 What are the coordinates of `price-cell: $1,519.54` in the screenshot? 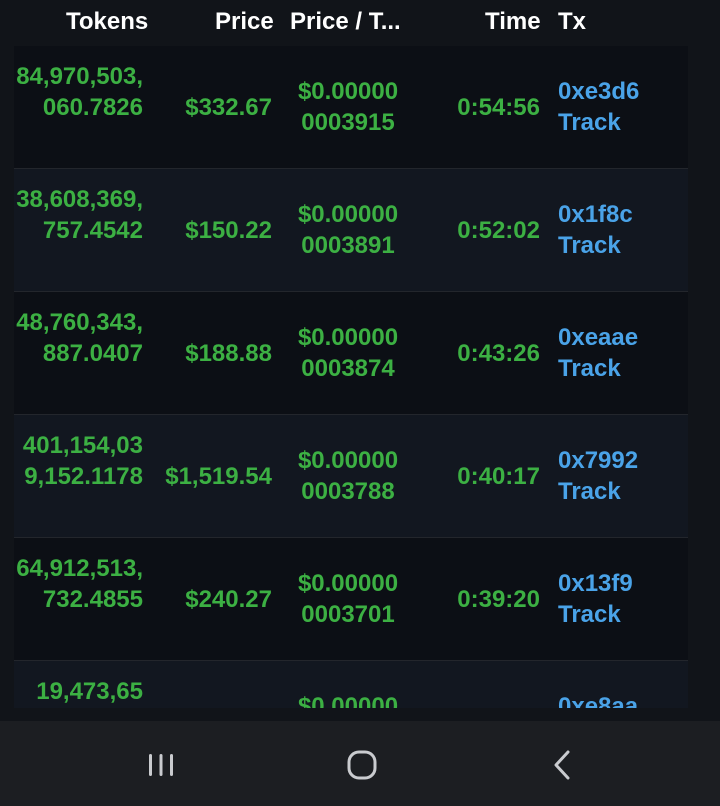 It's located at (218, 476).